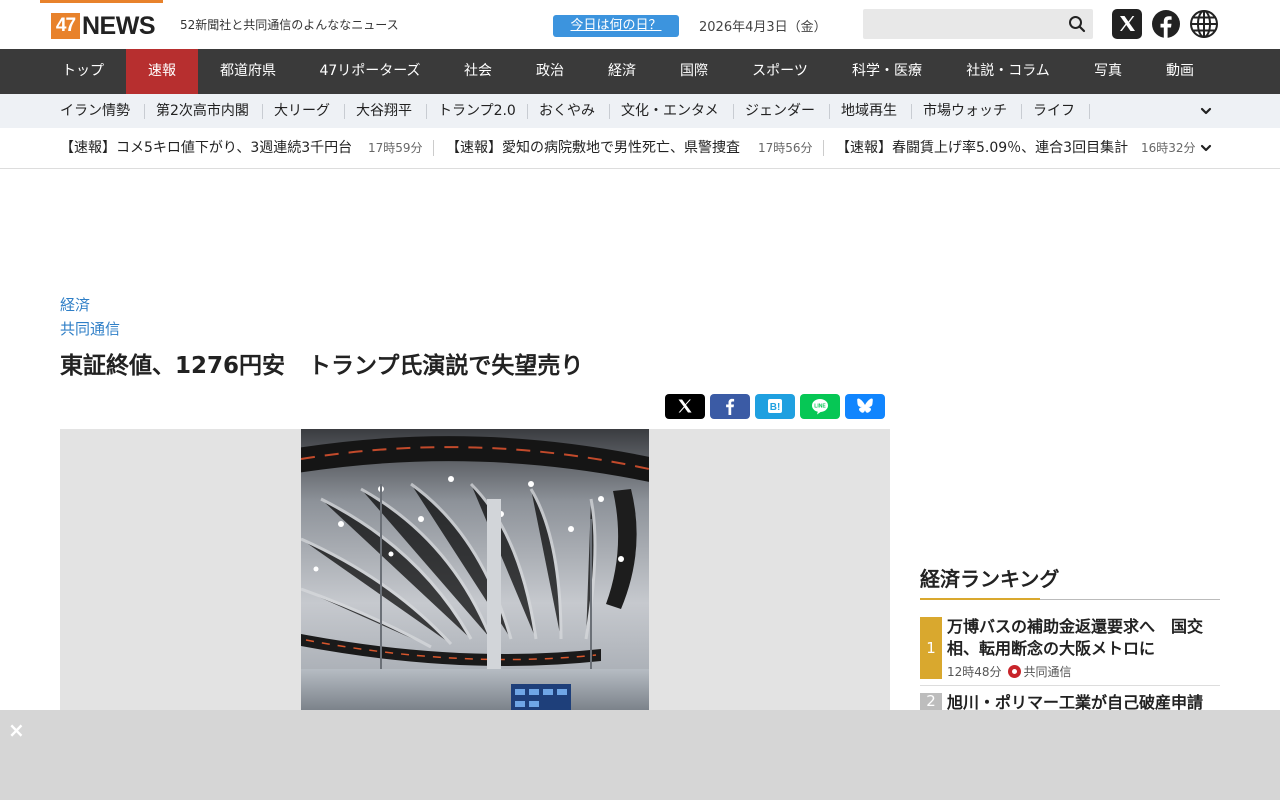 The width and height of the screenshot is (1280, 800). I want to click on topic-item-regional: 地域再生, so click(869, 111).